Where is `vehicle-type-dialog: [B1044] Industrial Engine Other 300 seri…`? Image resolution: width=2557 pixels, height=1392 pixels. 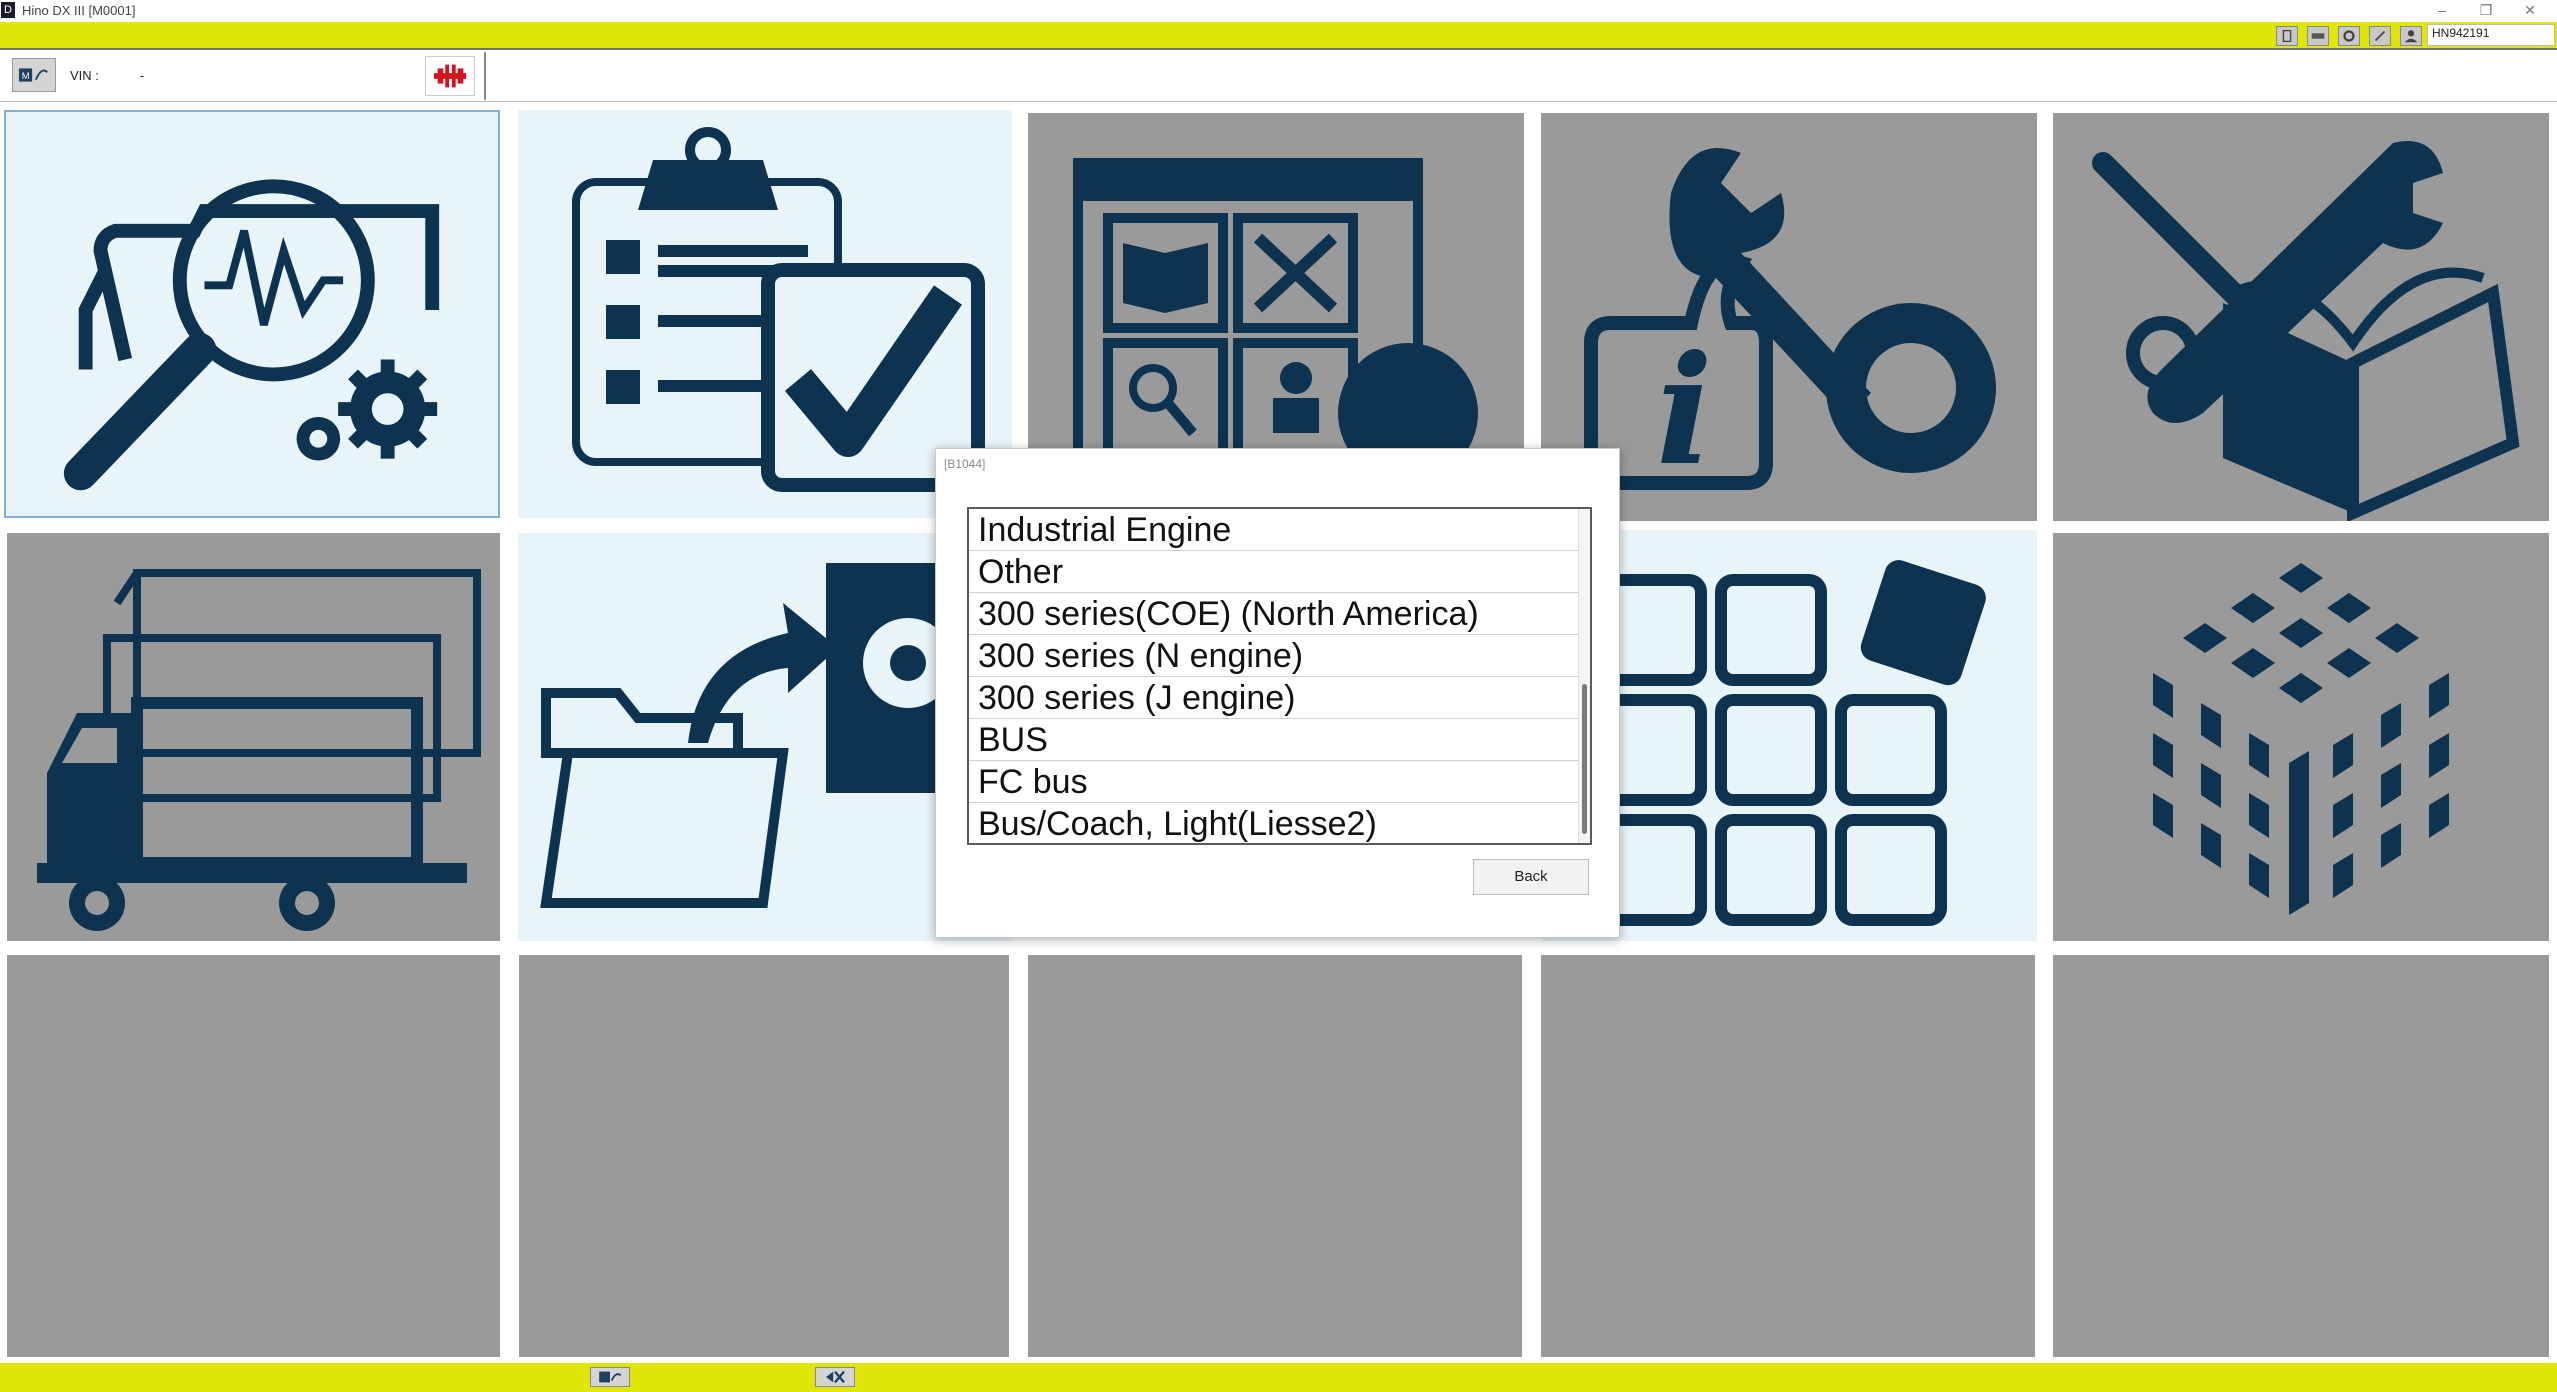 vehicle-type-dialog: [B1044] Industrial Engine Other 300 seri… is located at coordinates (1277, 693).